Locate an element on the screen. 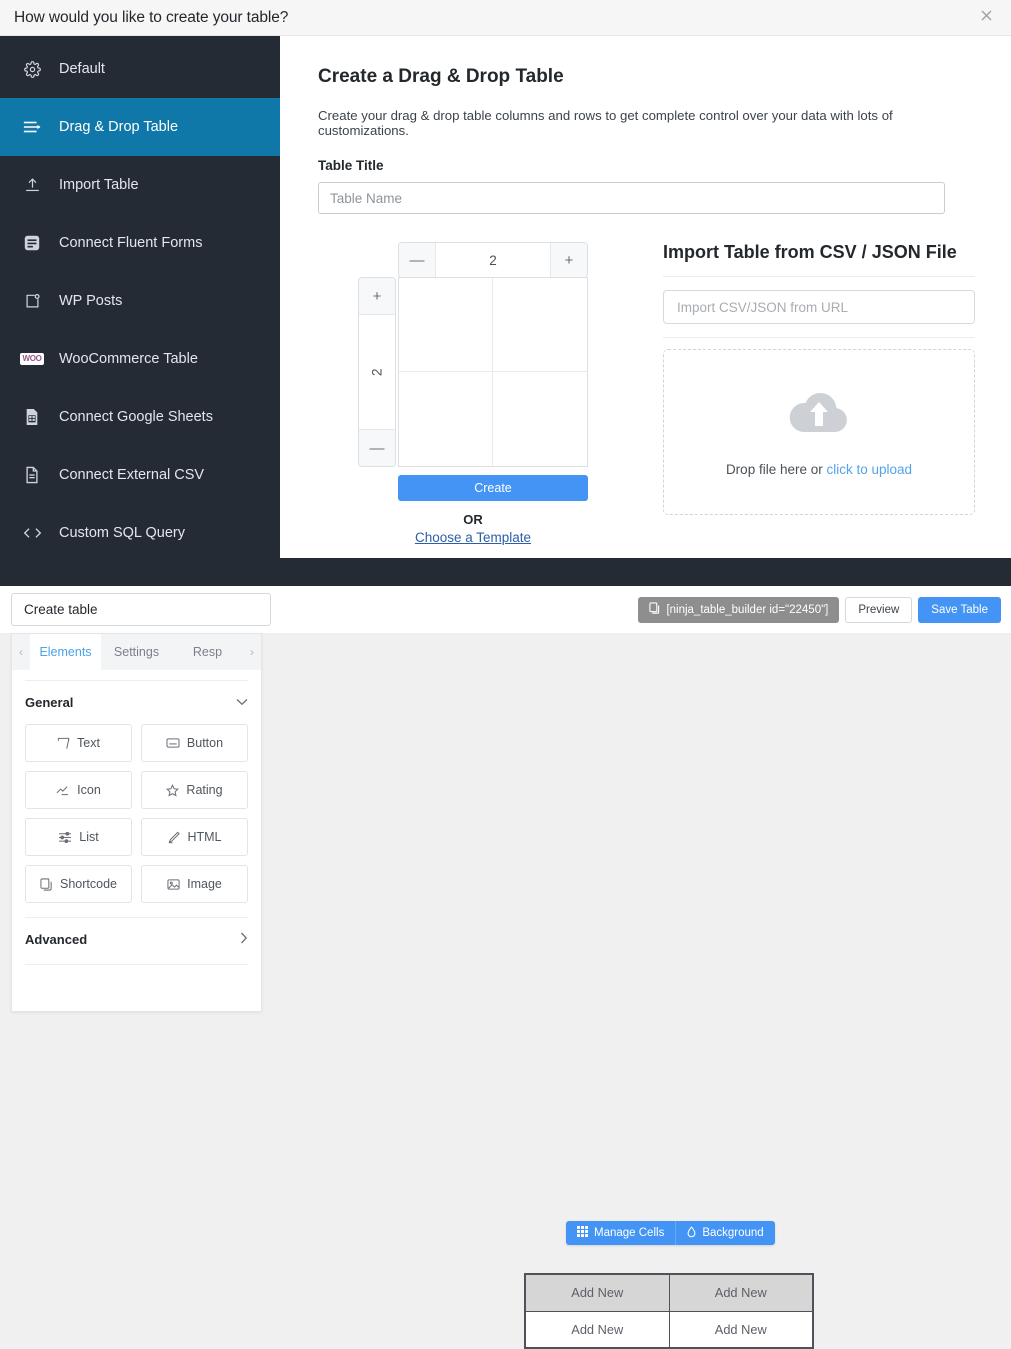 The image size is (1011, 1349). cell-toolbar: Manage Cells Background is located at coordinates (670, 1233).